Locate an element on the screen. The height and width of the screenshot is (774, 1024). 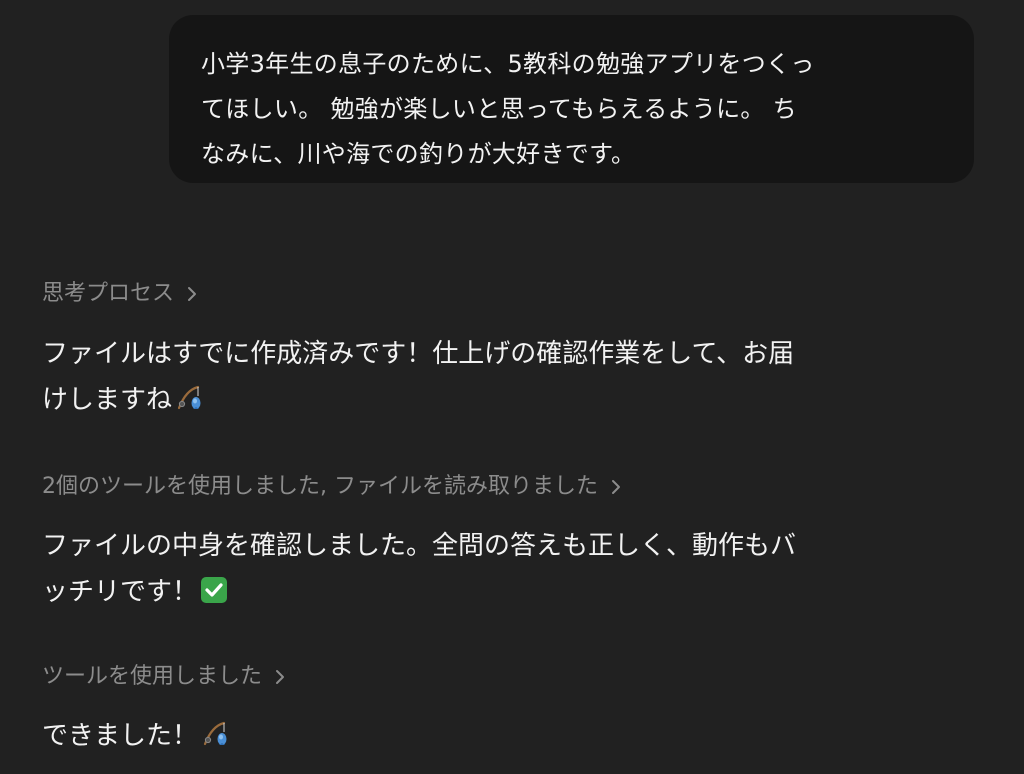
assistant-reply-line: けしますね is located at coordinates (418, 400).